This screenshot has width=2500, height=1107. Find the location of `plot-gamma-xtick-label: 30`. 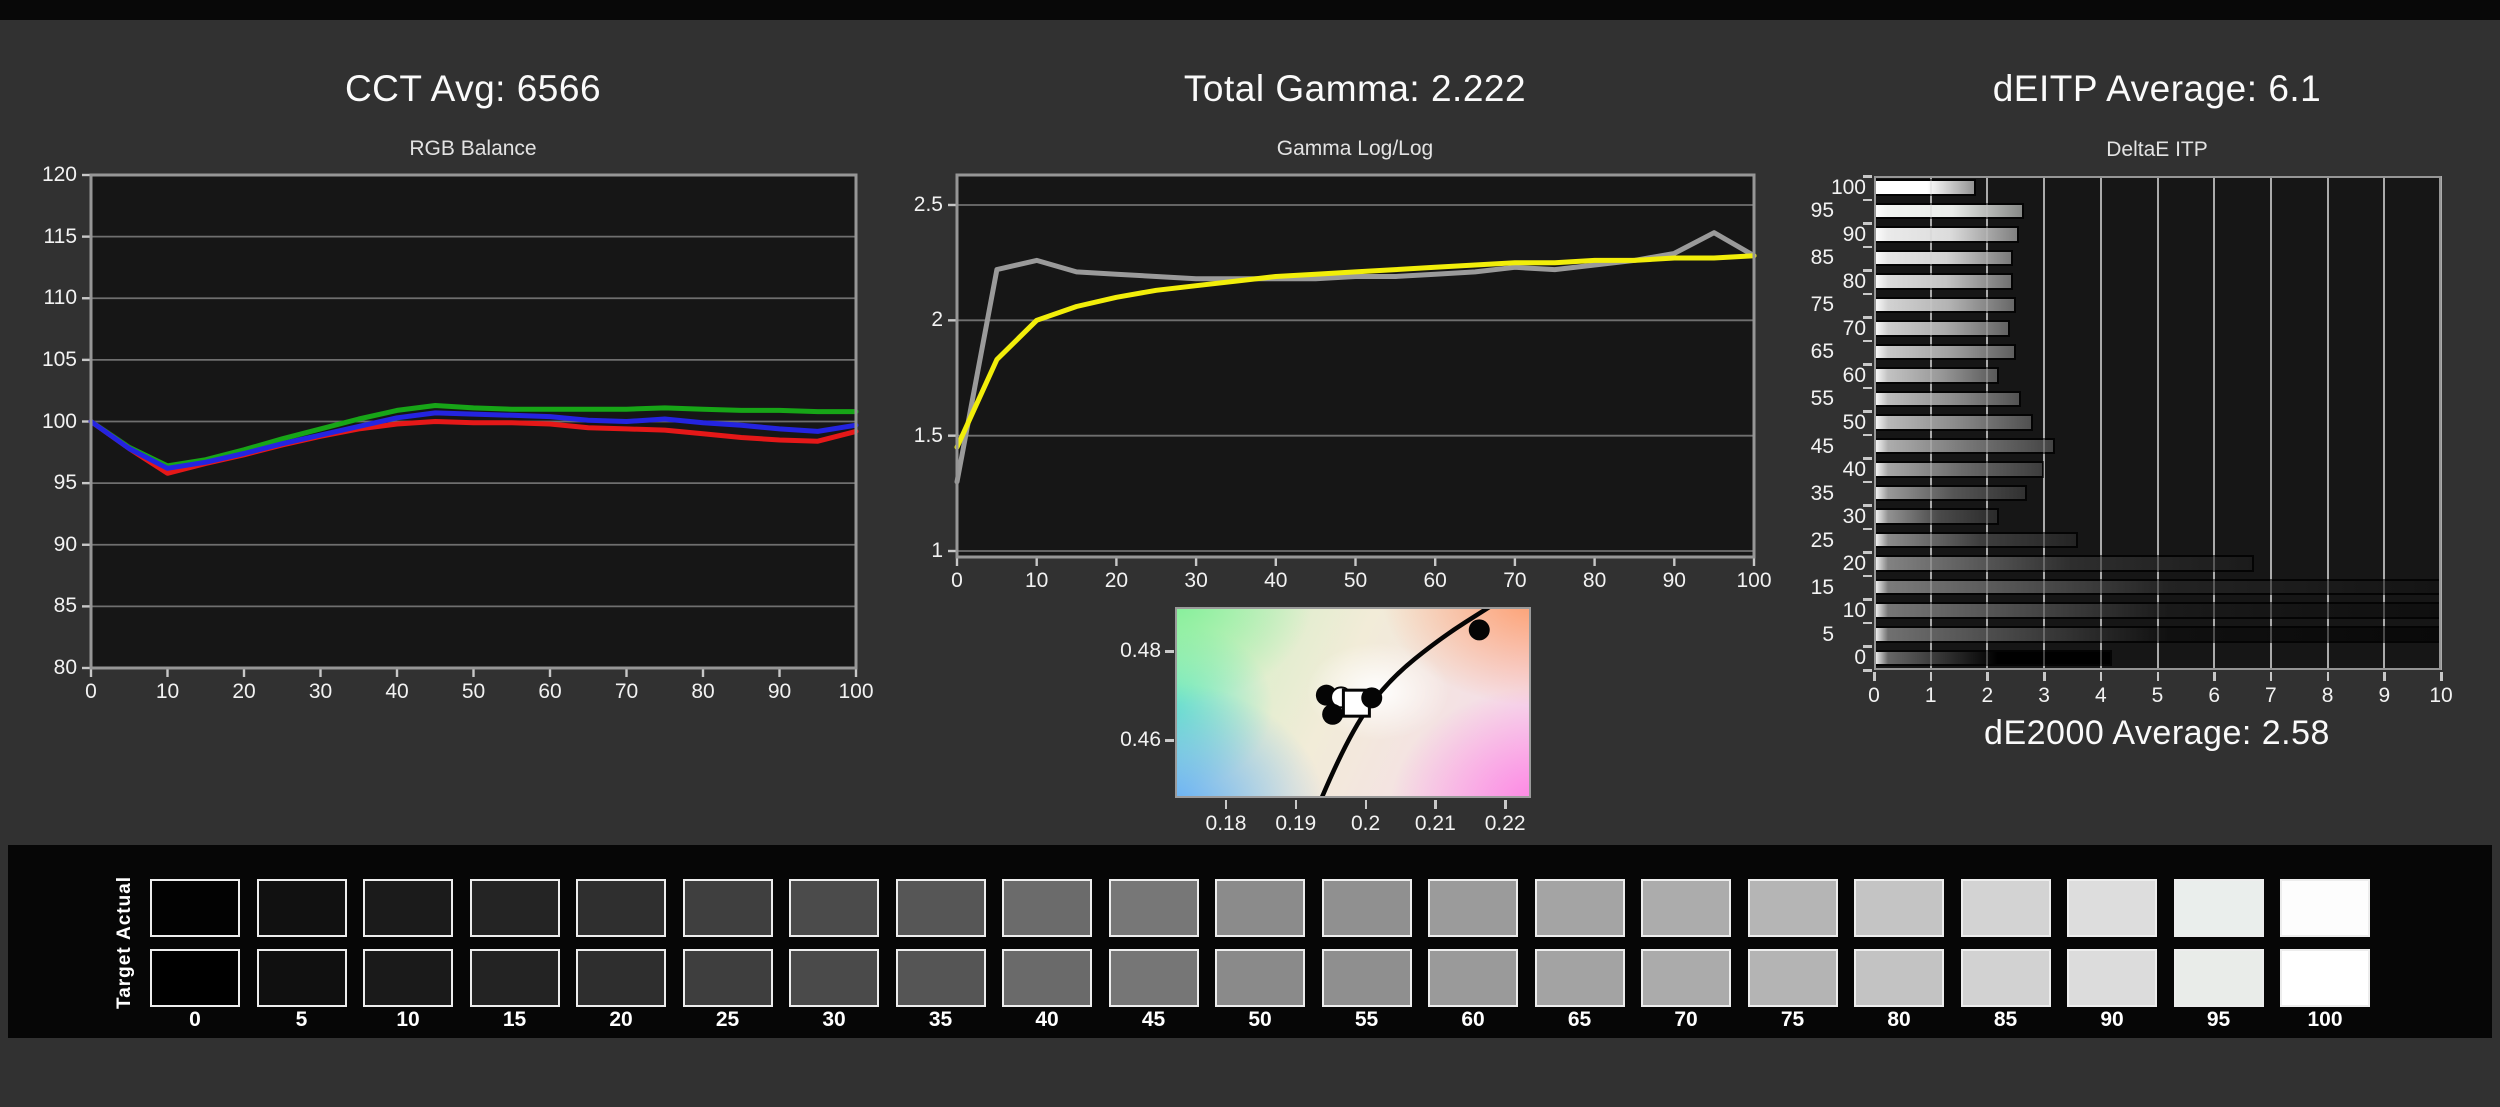

plot-gamma-xtick-label: 30 is located at coordinates (1196, 580).